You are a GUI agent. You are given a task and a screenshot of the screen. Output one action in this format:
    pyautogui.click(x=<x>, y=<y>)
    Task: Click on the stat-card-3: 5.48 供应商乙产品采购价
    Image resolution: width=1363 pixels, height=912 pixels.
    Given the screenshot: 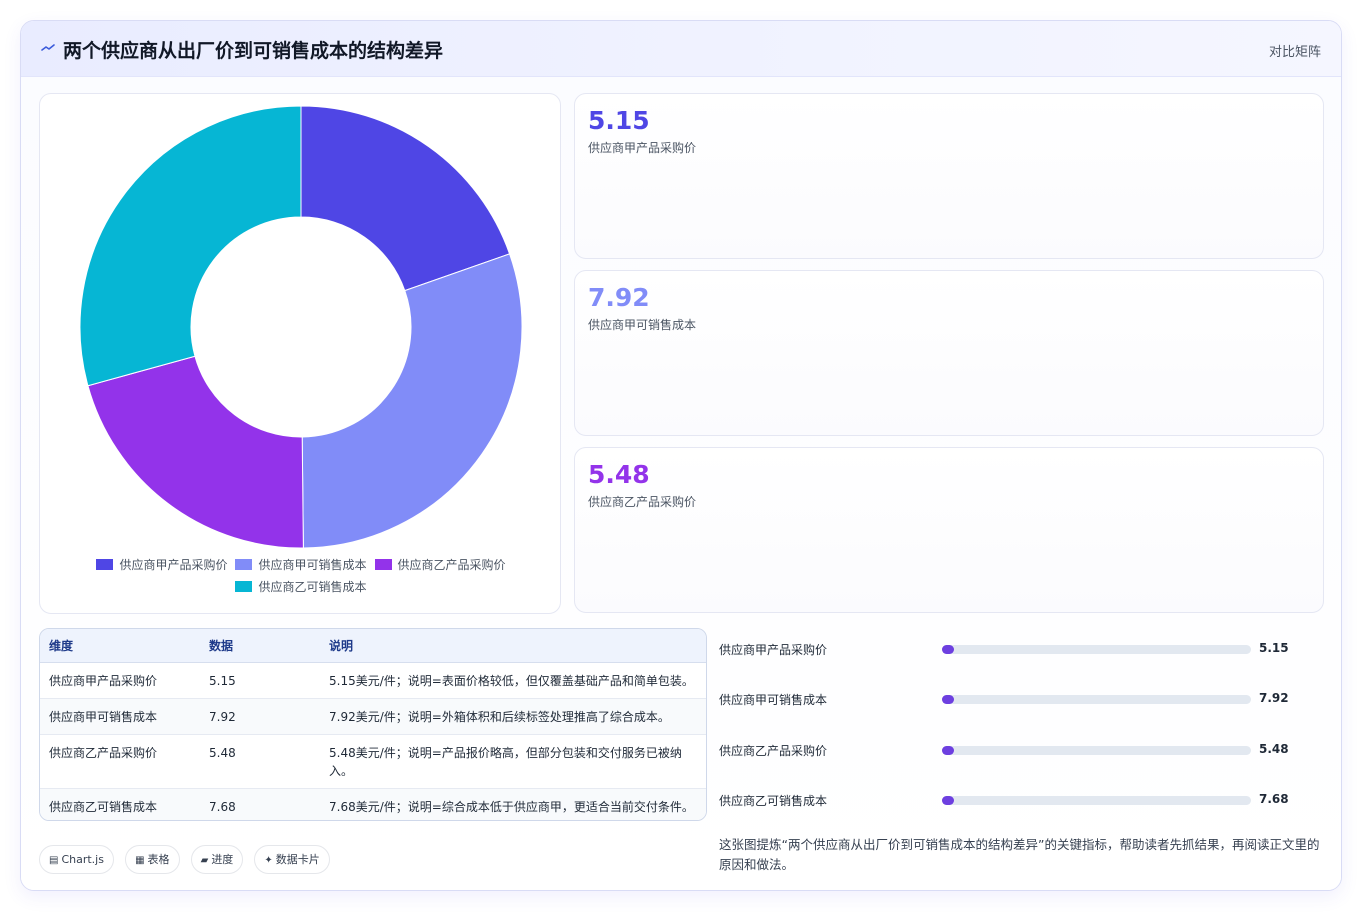 What is the action you would take?
    pyautogui.click(x=949, y=530)
    